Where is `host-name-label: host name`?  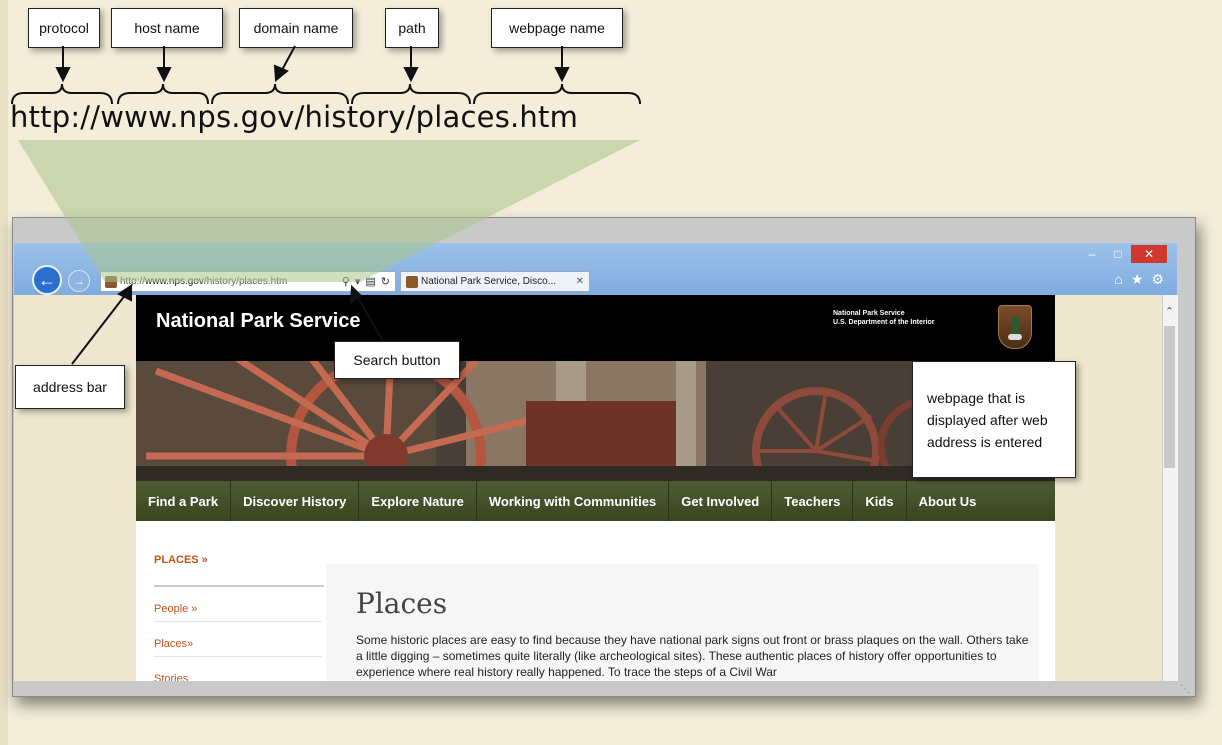 host-name-label: host name is located at coordinates (167, 28).